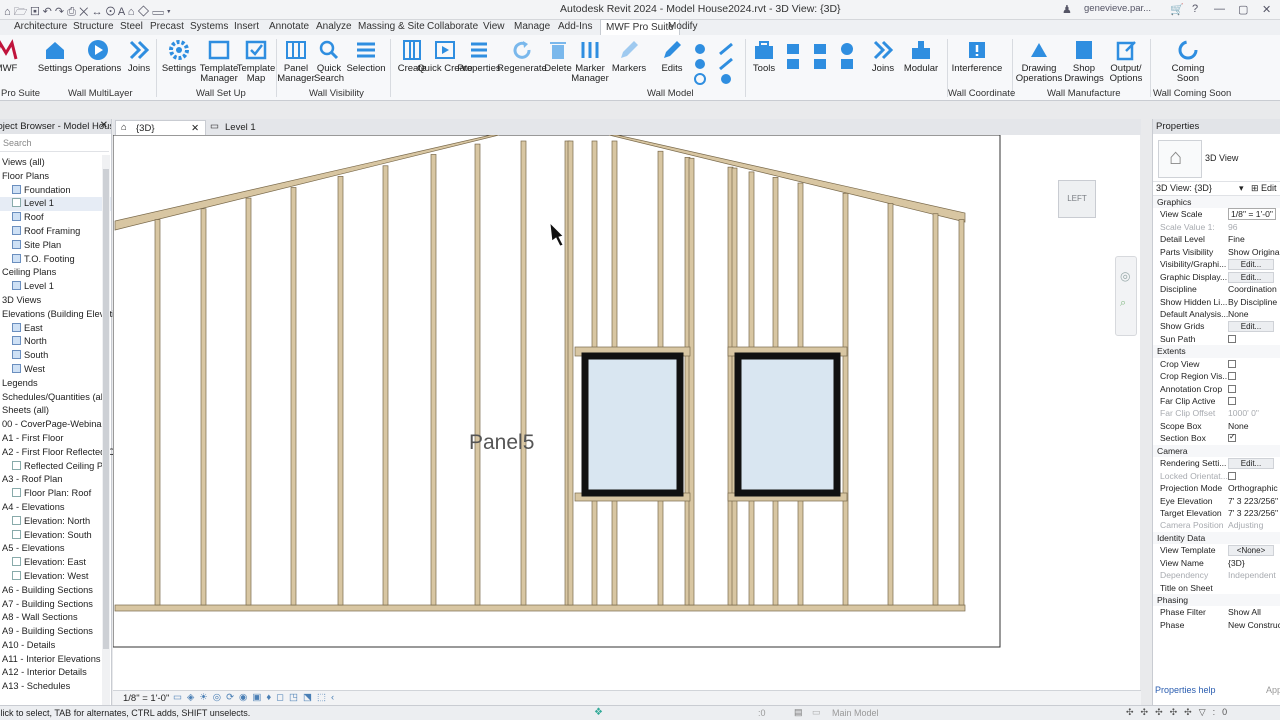  I want to click on property-row: Target Elevation 7' 3 223/256", so click(1216, 513).